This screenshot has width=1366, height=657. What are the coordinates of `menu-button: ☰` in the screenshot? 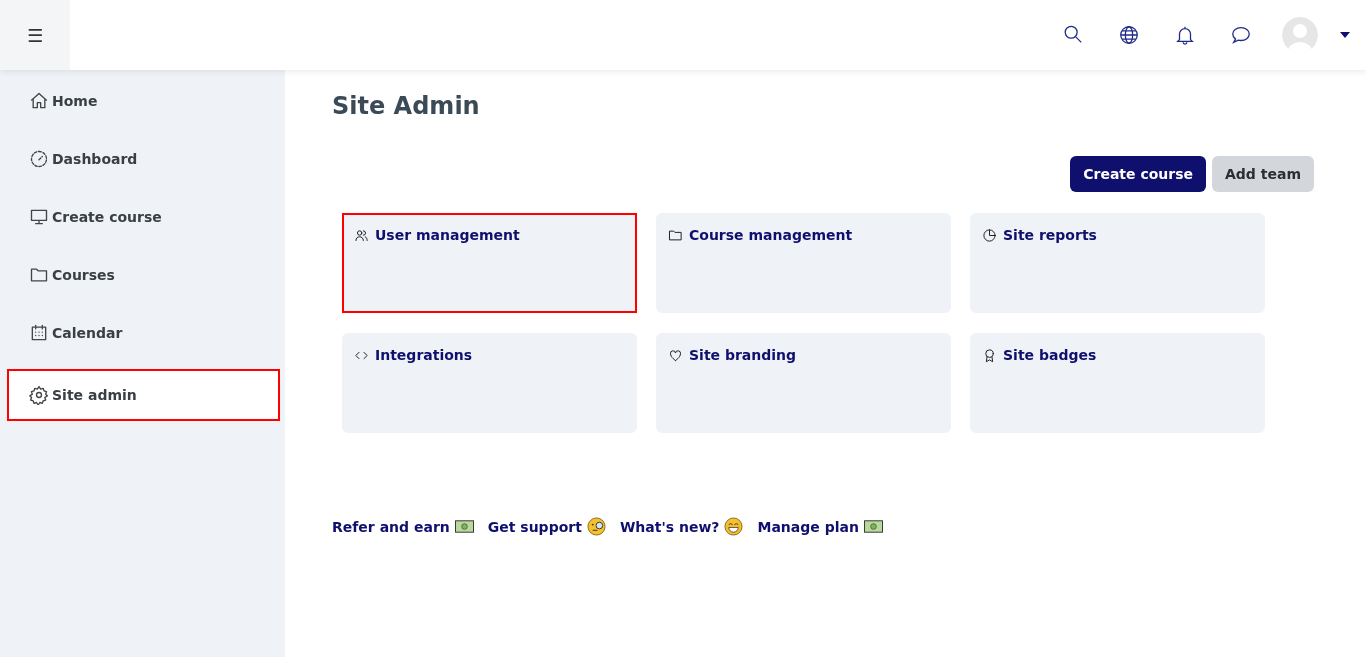 It's located at (35, 35).